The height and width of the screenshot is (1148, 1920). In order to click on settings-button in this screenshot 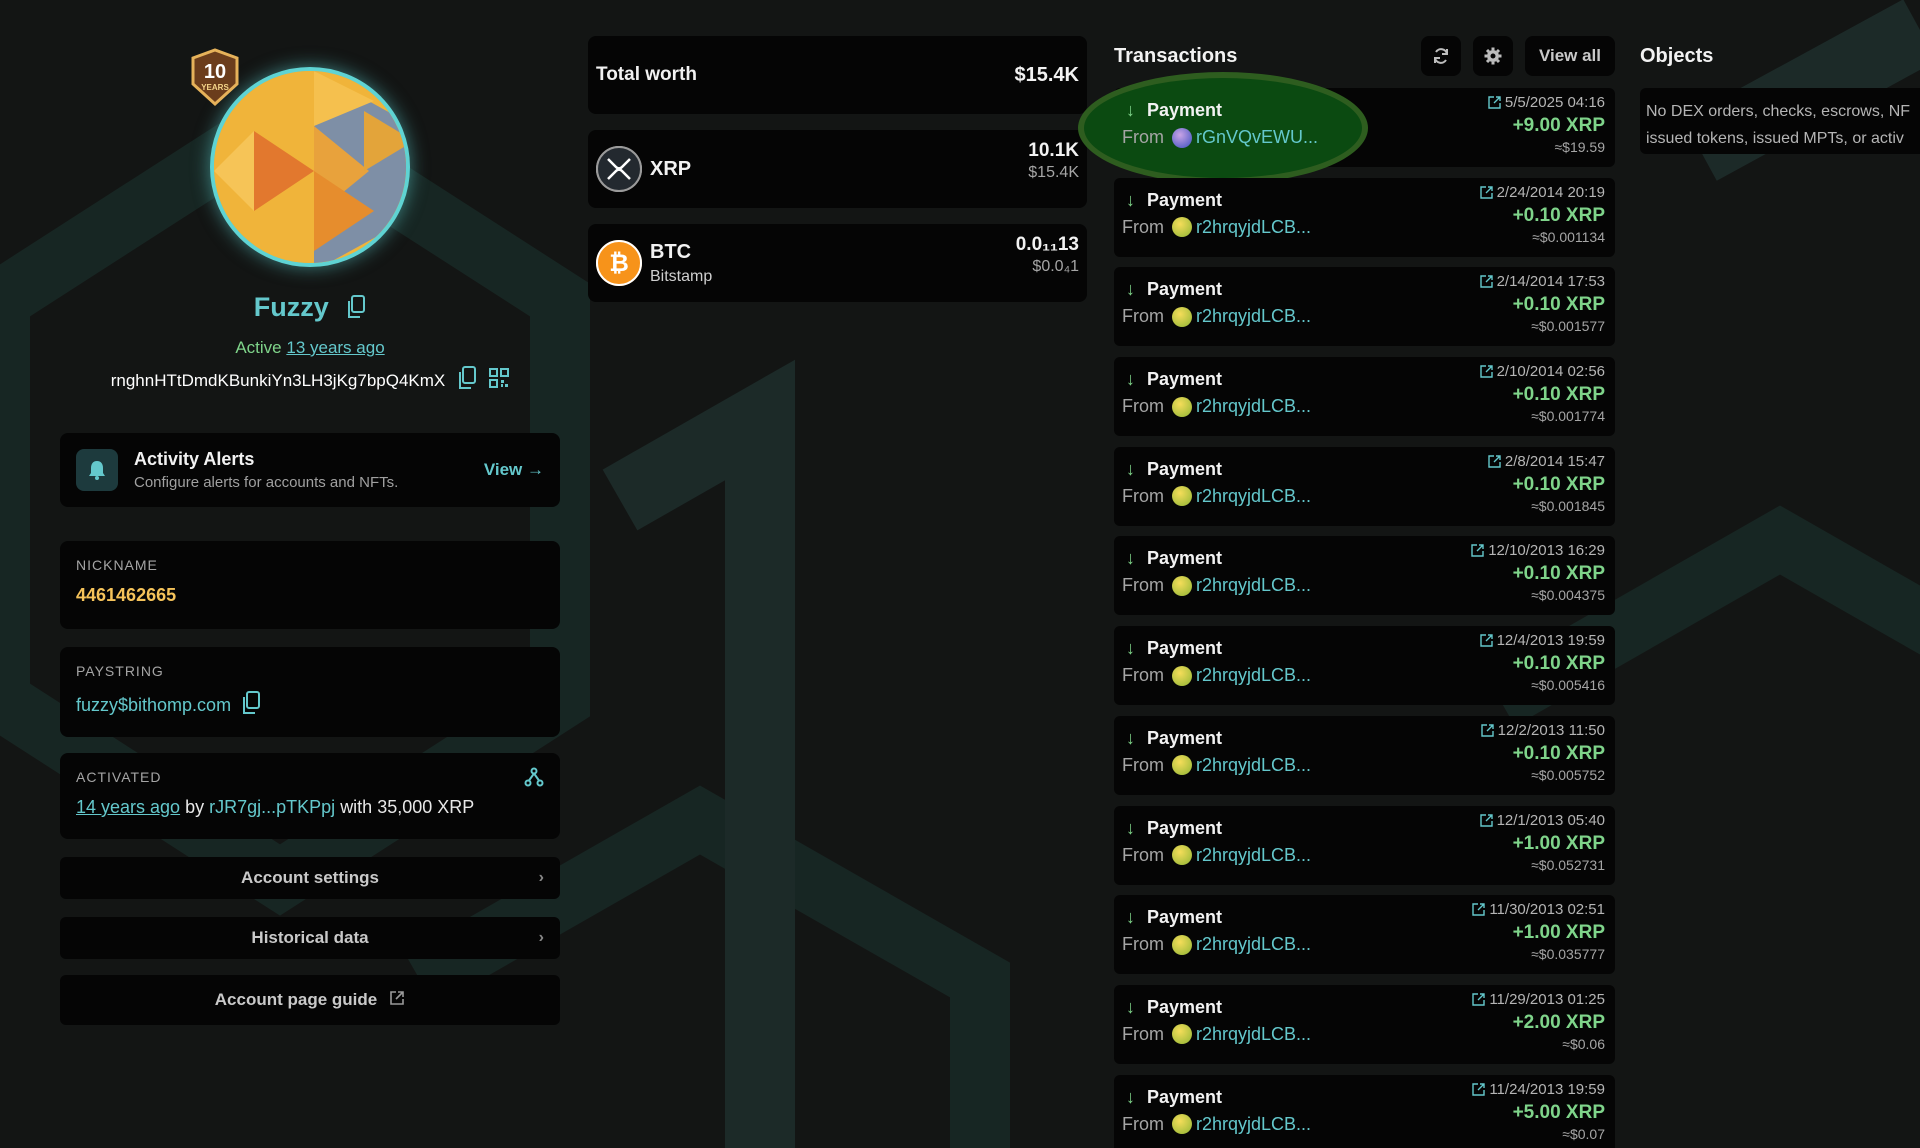, I will do `click(1492, 56)`.